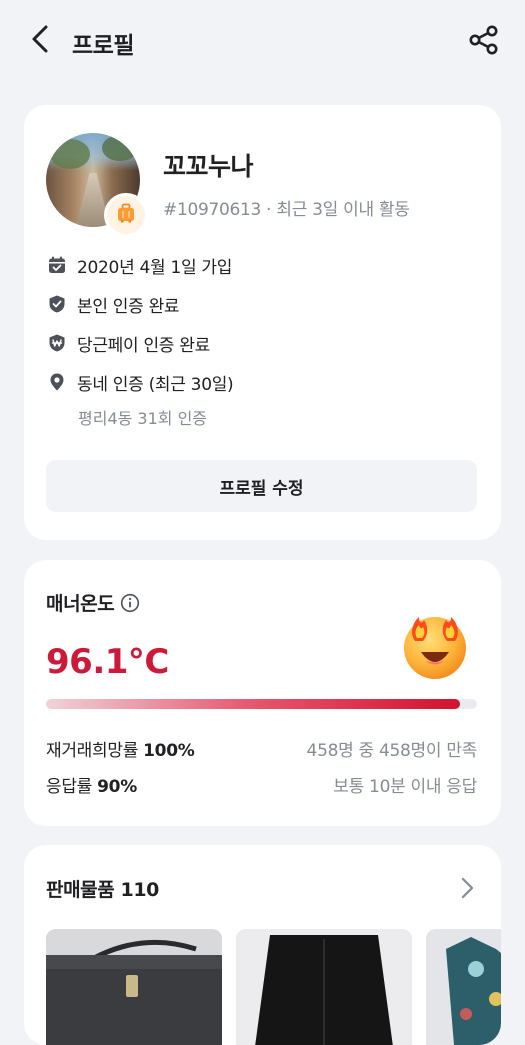 This screenshot has height=1045, width=525. I want to click on join-date-label: 2020년 4월 1일 가입, so click(155, 267).